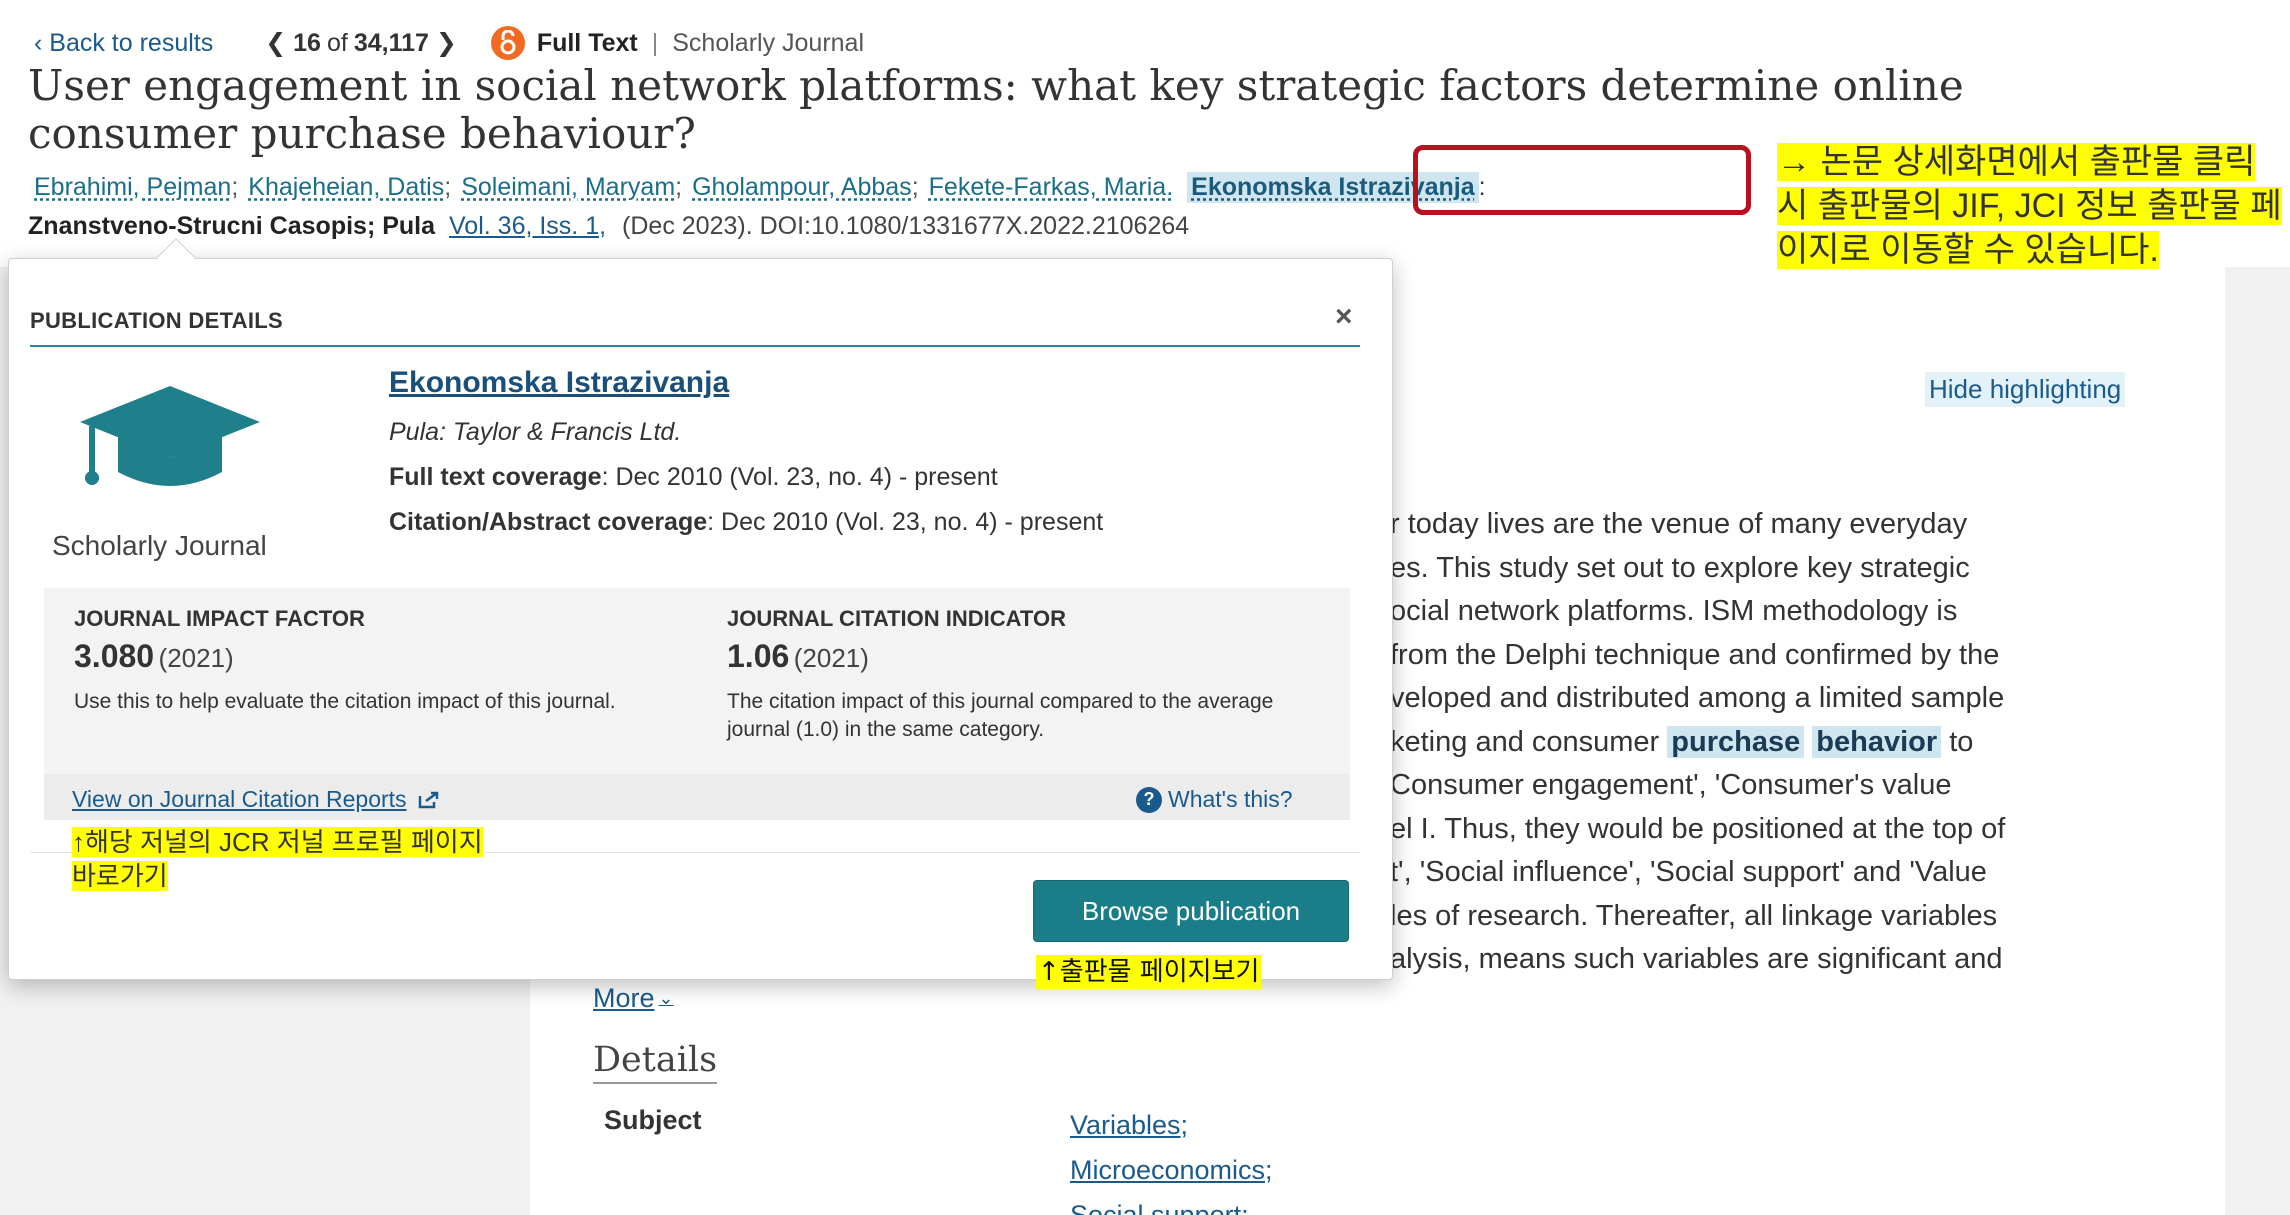 The image size is (2290, 1215). What do you see at coordinates (2025, 389) in the screenshot?
I see `hide-highlighting-link: Hide highlighting` at bounding box center [2025, 389].